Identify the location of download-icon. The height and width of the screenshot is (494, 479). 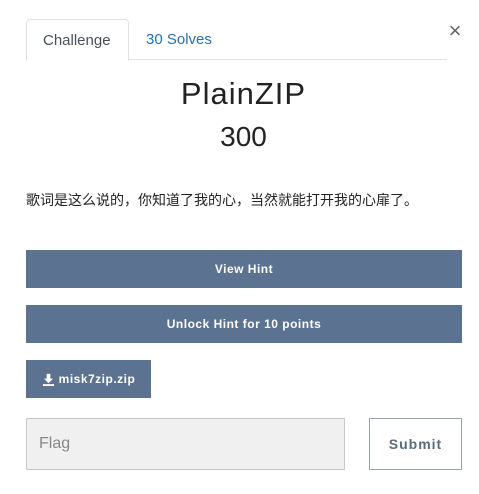
(48, 379).